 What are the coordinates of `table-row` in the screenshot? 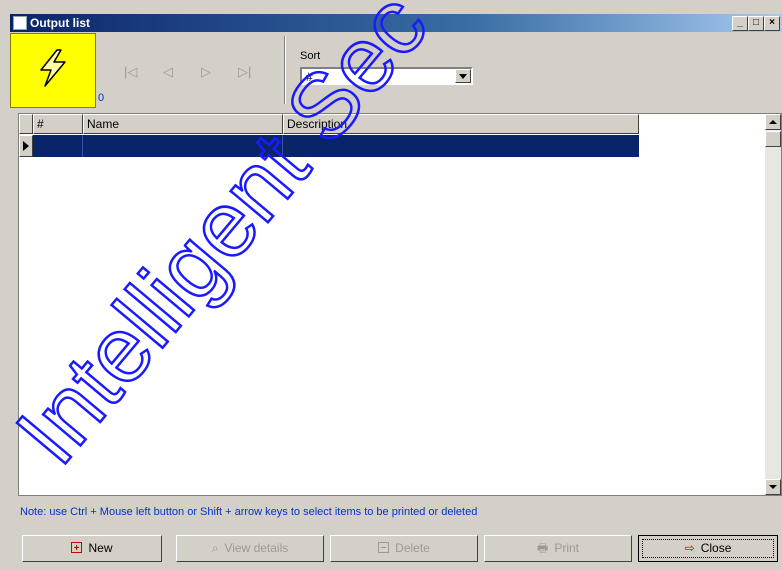 It's located at (329, 146).